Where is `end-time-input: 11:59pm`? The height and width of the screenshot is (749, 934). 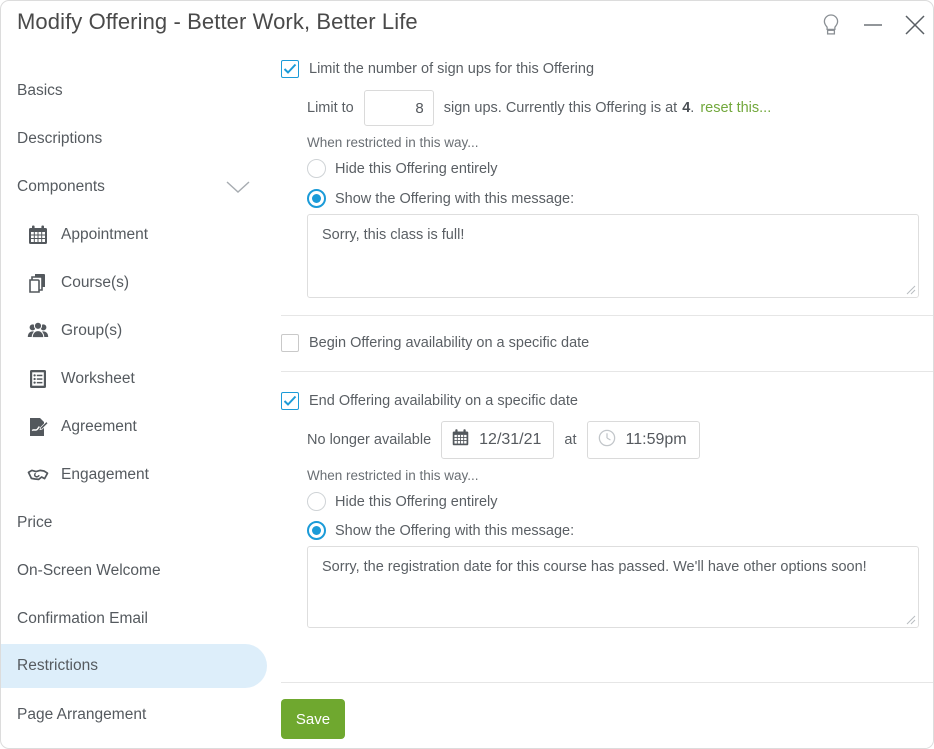 end-time-input: 11:59pm is located at coordinates (643, 440).